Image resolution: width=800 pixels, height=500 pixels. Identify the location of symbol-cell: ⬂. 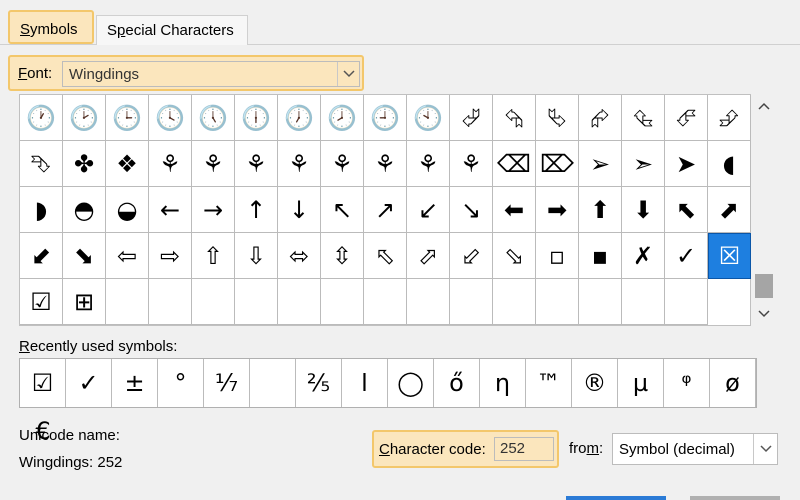
(514, 256).